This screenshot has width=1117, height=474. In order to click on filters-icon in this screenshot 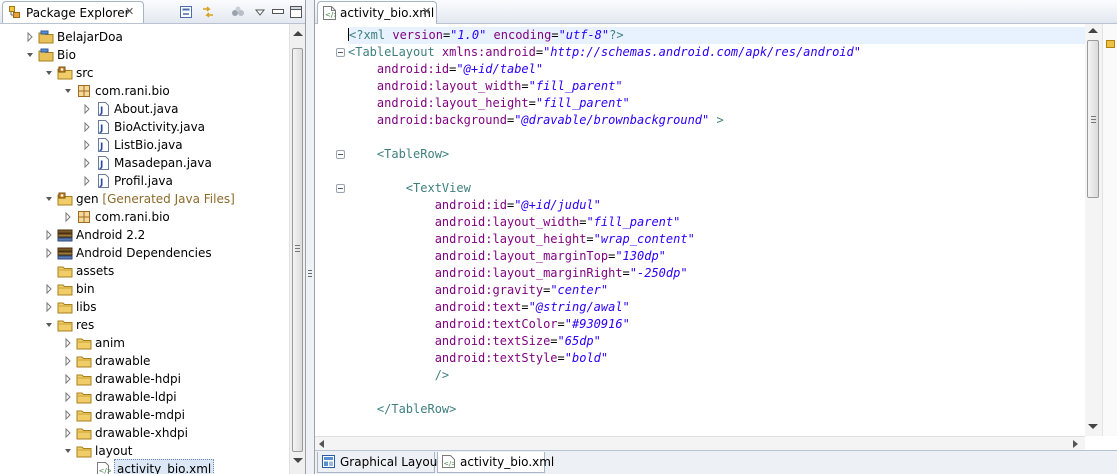, I will do `click(238, 12)`.